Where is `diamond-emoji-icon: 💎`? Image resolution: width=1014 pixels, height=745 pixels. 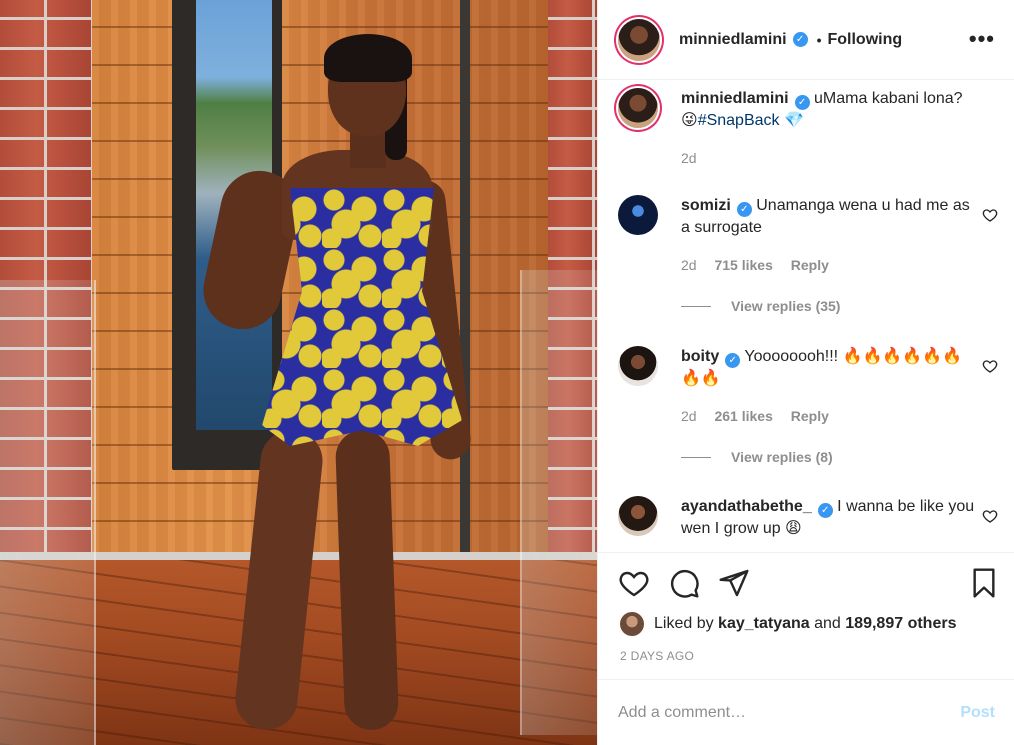
diamond-emoji-icon: 💎 is located at coordinates (793, 120).